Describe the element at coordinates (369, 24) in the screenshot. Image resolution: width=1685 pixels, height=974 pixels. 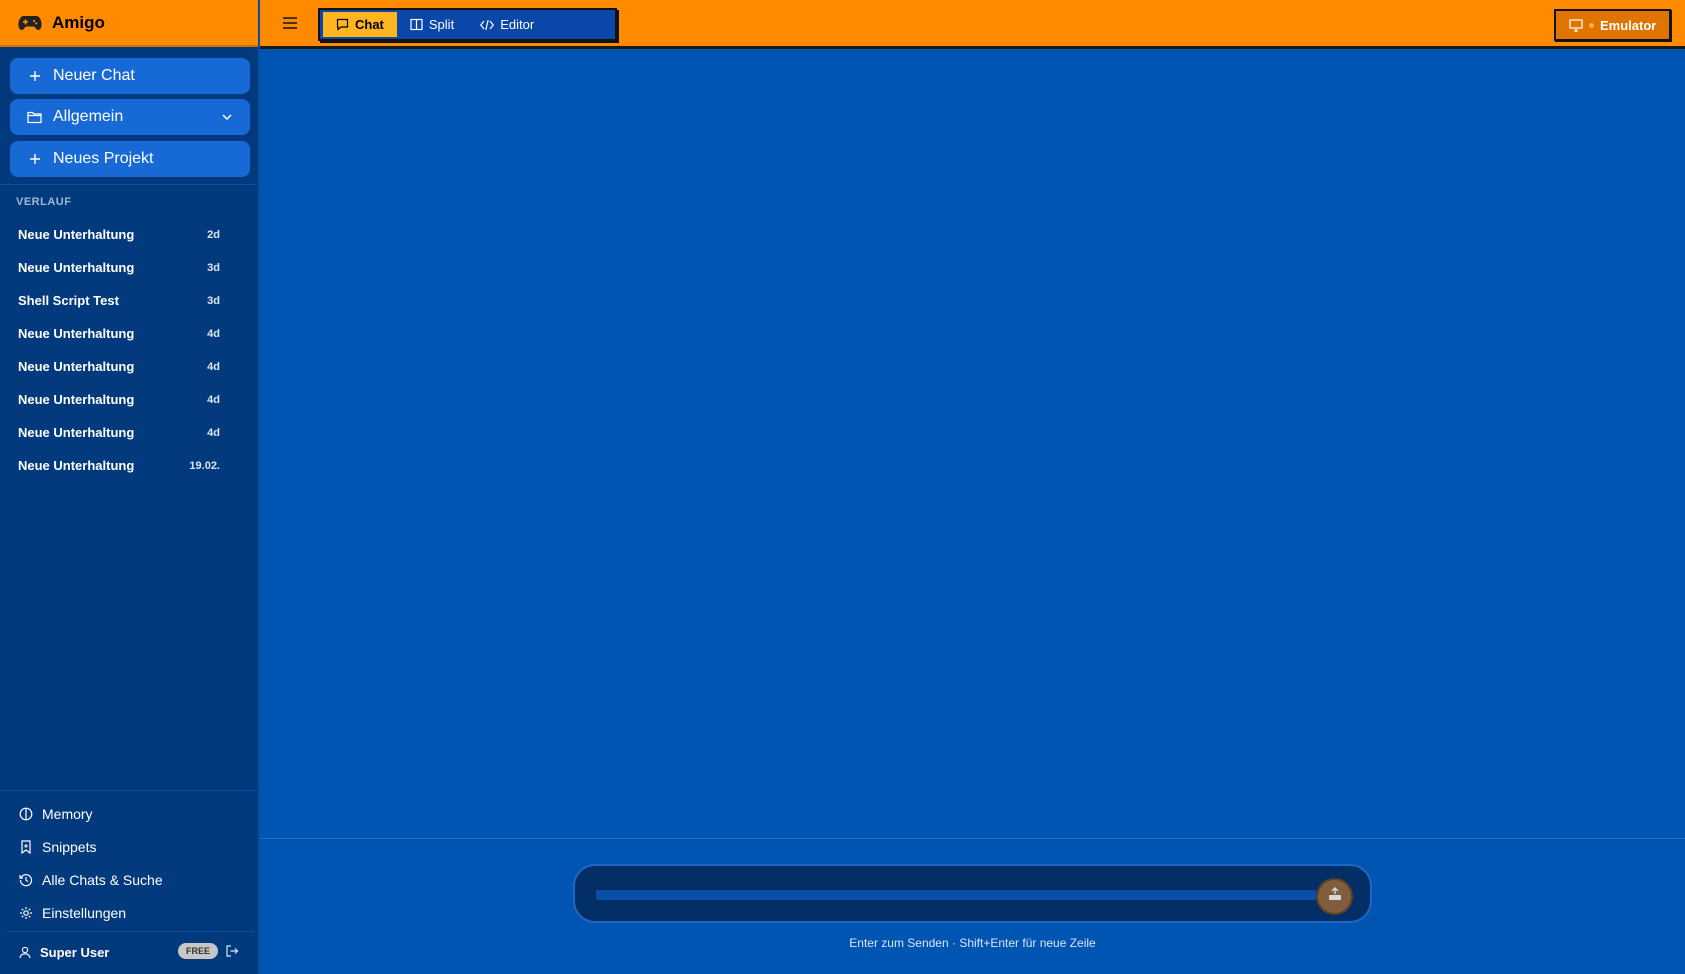
I see `tab-chat-label: Chat` at that location.